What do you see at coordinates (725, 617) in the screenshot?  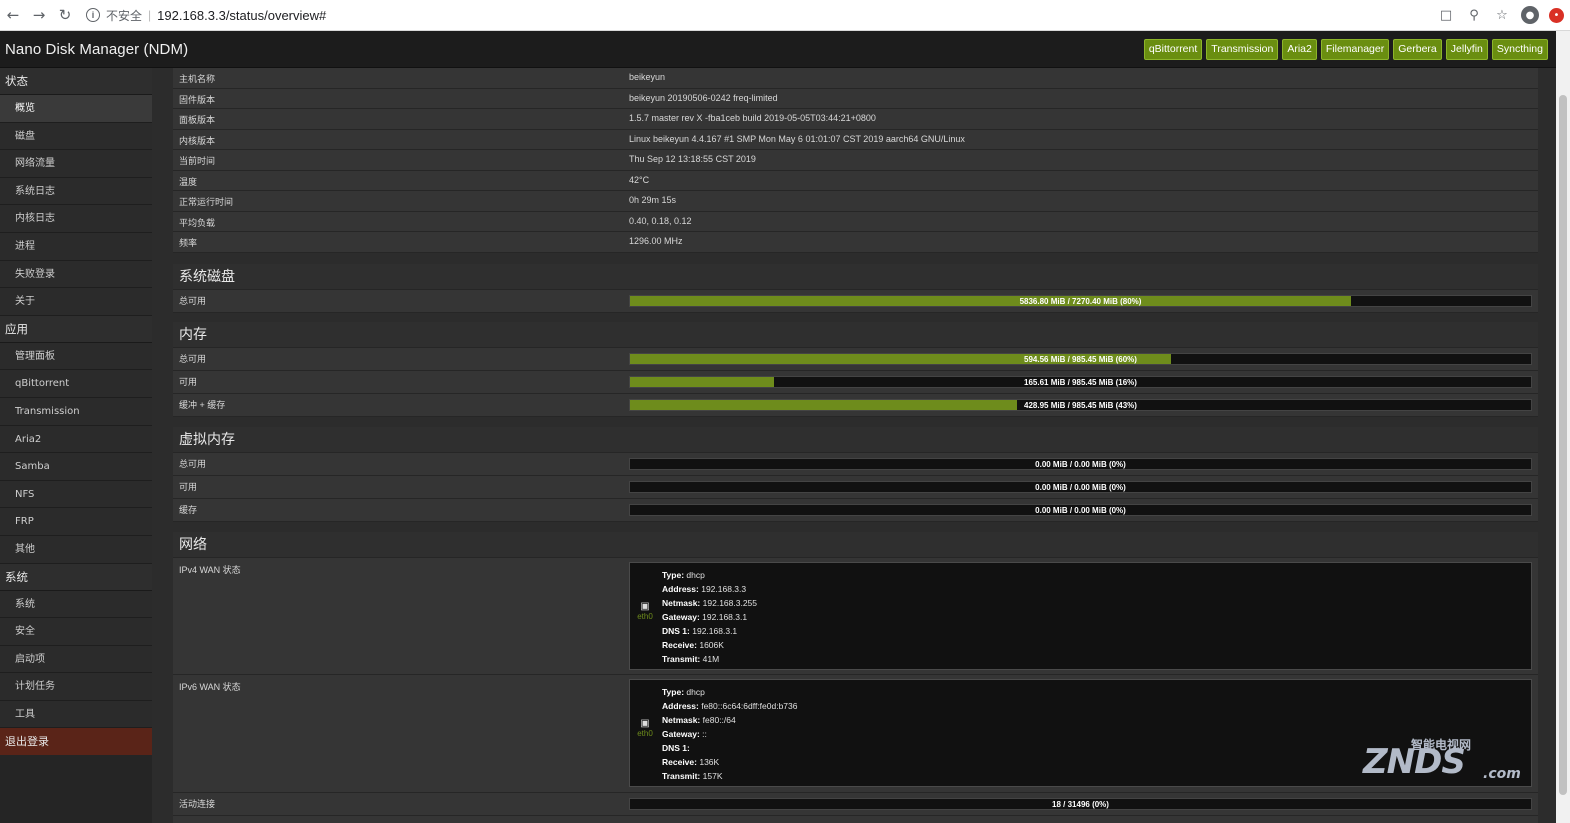 I see `field-value: 192.168.3.1` at bounding box center [725, 617].